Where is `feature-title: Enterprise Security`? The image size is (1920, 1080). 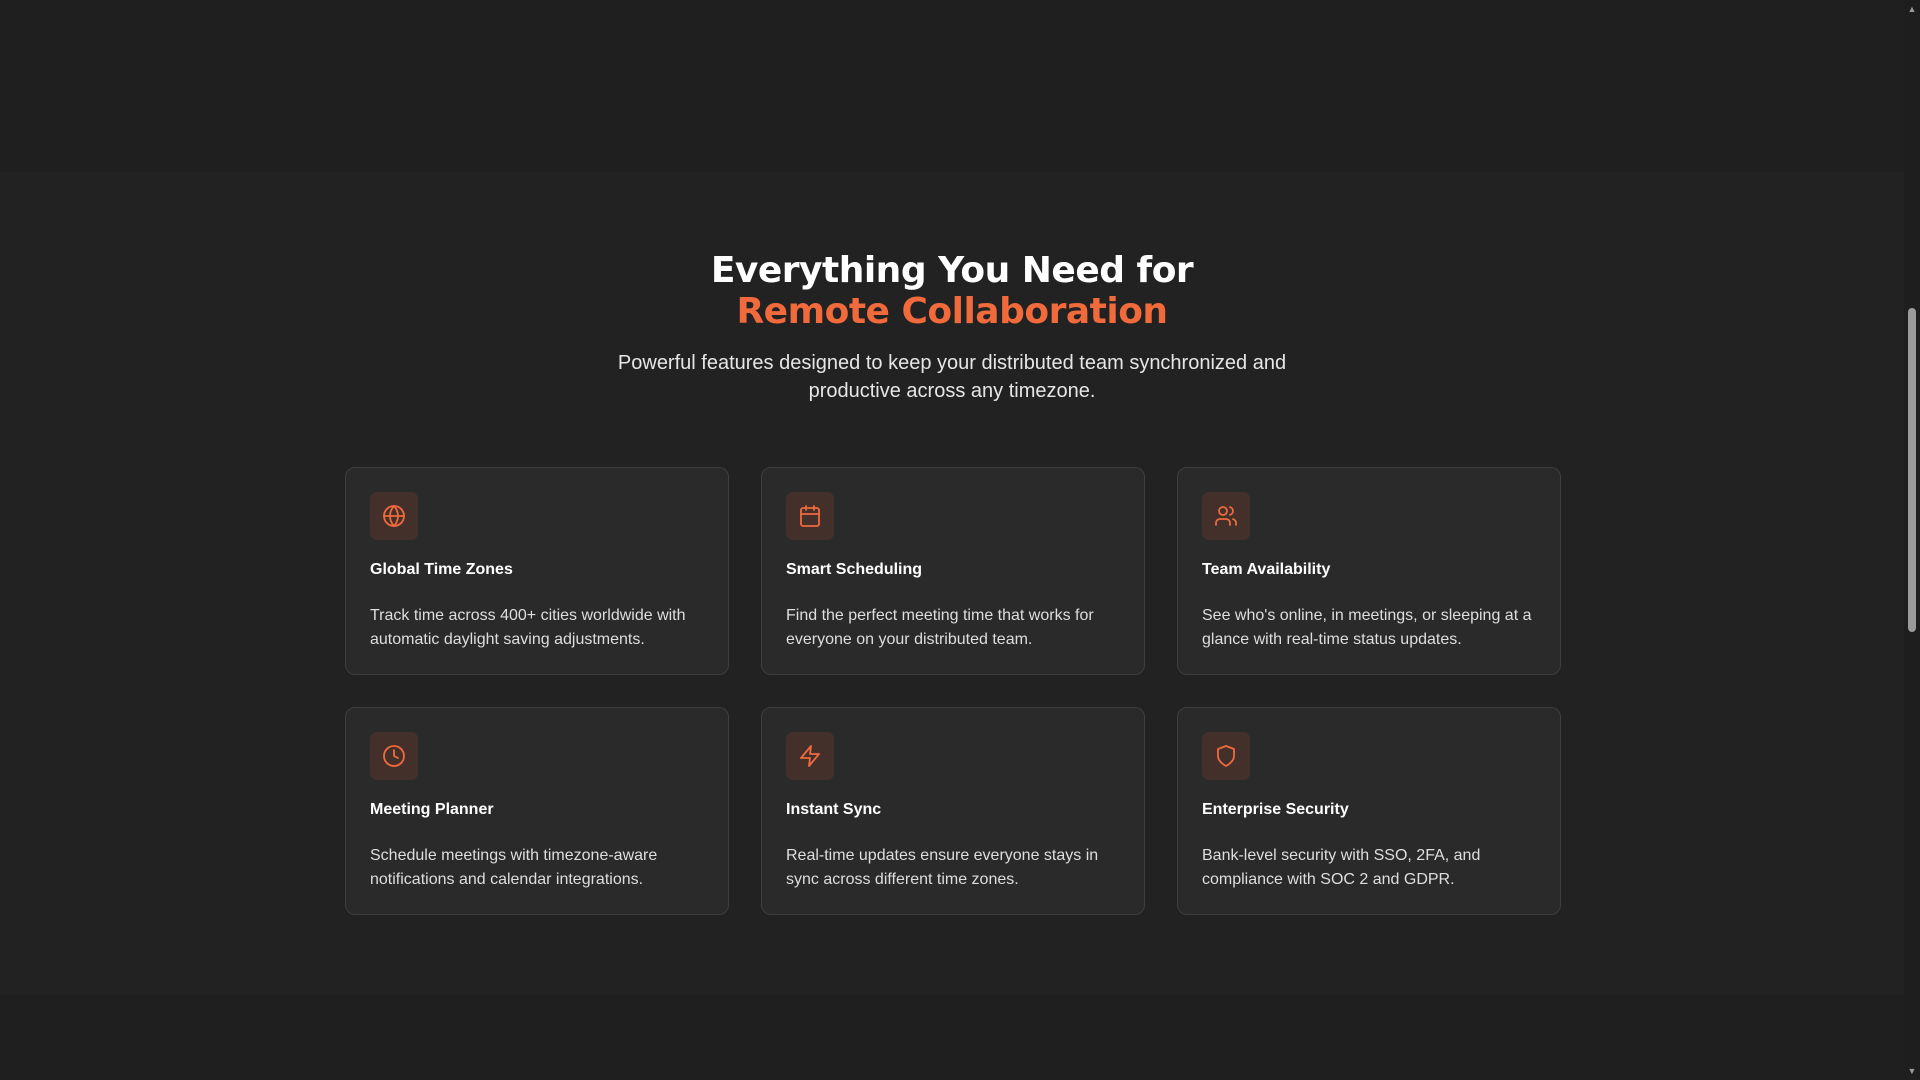
feature-title: Enterprise Security is located at coordinates (1275, 809).